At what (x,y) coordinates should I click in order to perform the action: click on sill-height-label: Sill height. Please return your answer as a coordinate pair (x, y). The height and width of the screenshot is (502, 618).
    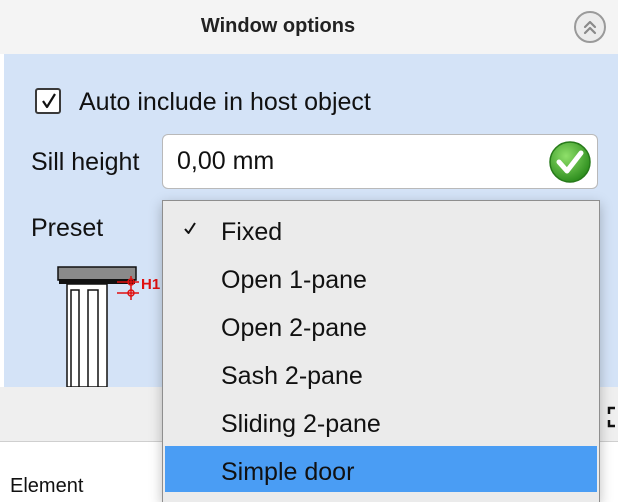
    Looking at the image, I should click on (85, 162).